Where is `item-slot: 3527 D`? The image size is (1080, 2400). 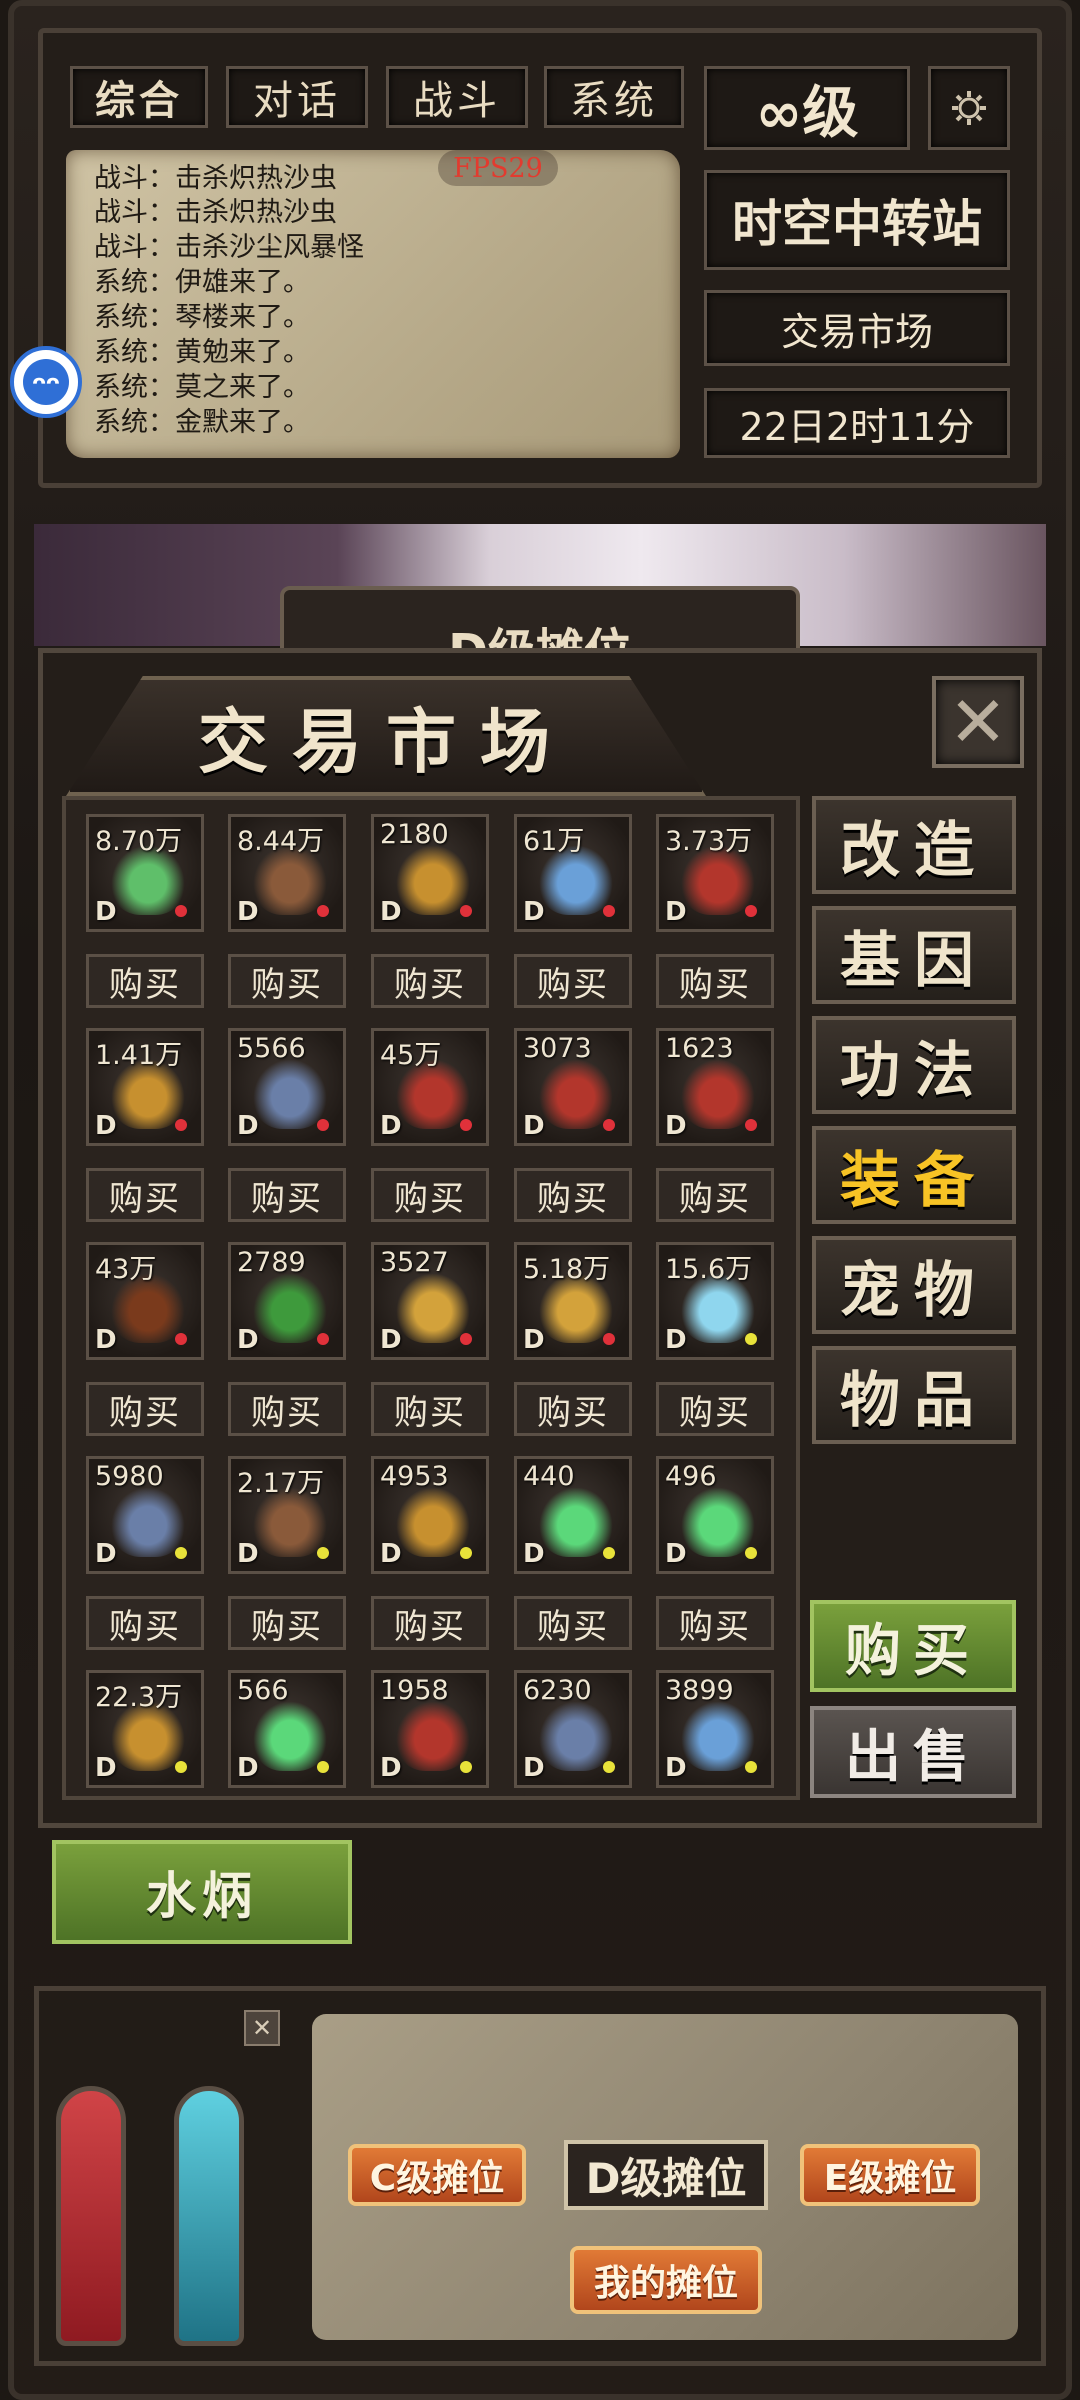 item-slot: 3527 D is located at coordinates (430, 1301).